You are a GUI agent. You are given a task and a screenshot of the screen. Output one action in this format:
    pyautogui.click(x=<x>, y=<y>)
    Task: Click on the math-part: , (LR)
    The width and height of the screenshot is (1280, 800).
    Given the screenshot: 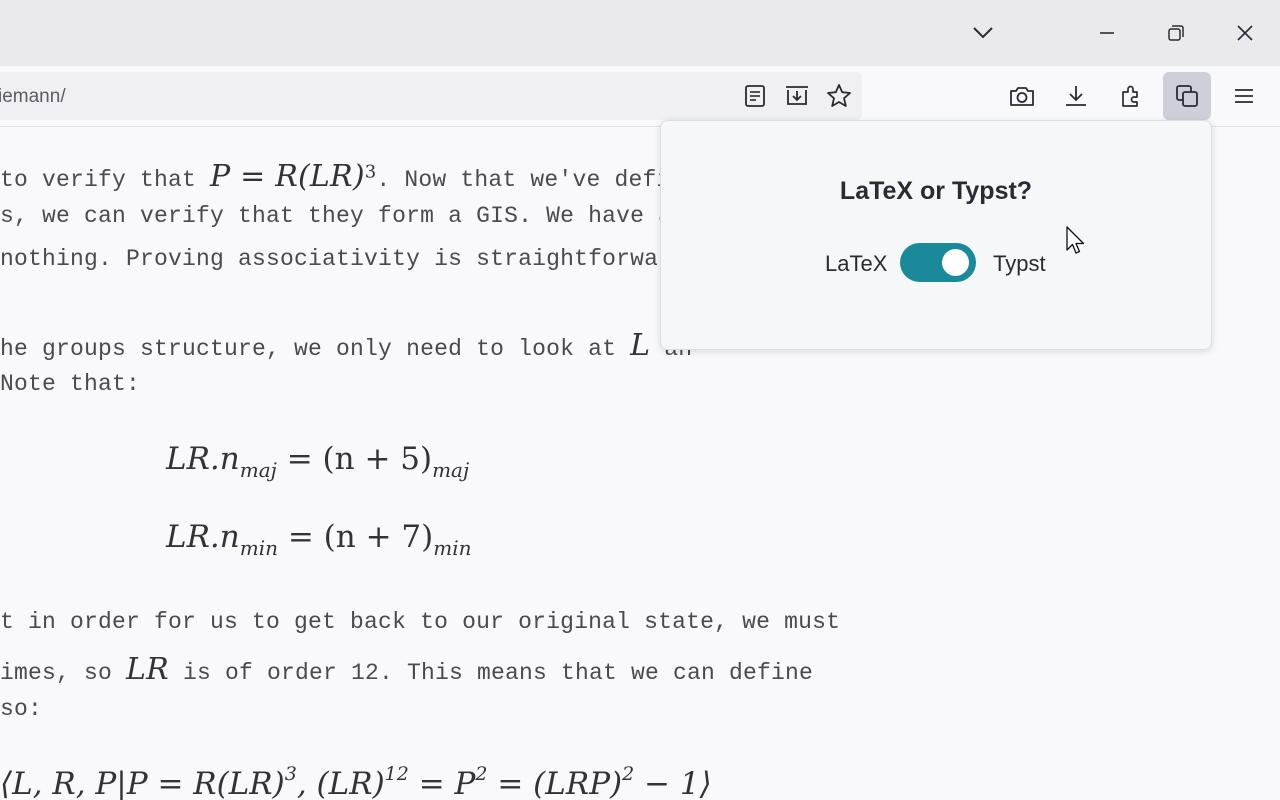 What is the action you would take?
    pyautogui.click(x=340, y=783)
    